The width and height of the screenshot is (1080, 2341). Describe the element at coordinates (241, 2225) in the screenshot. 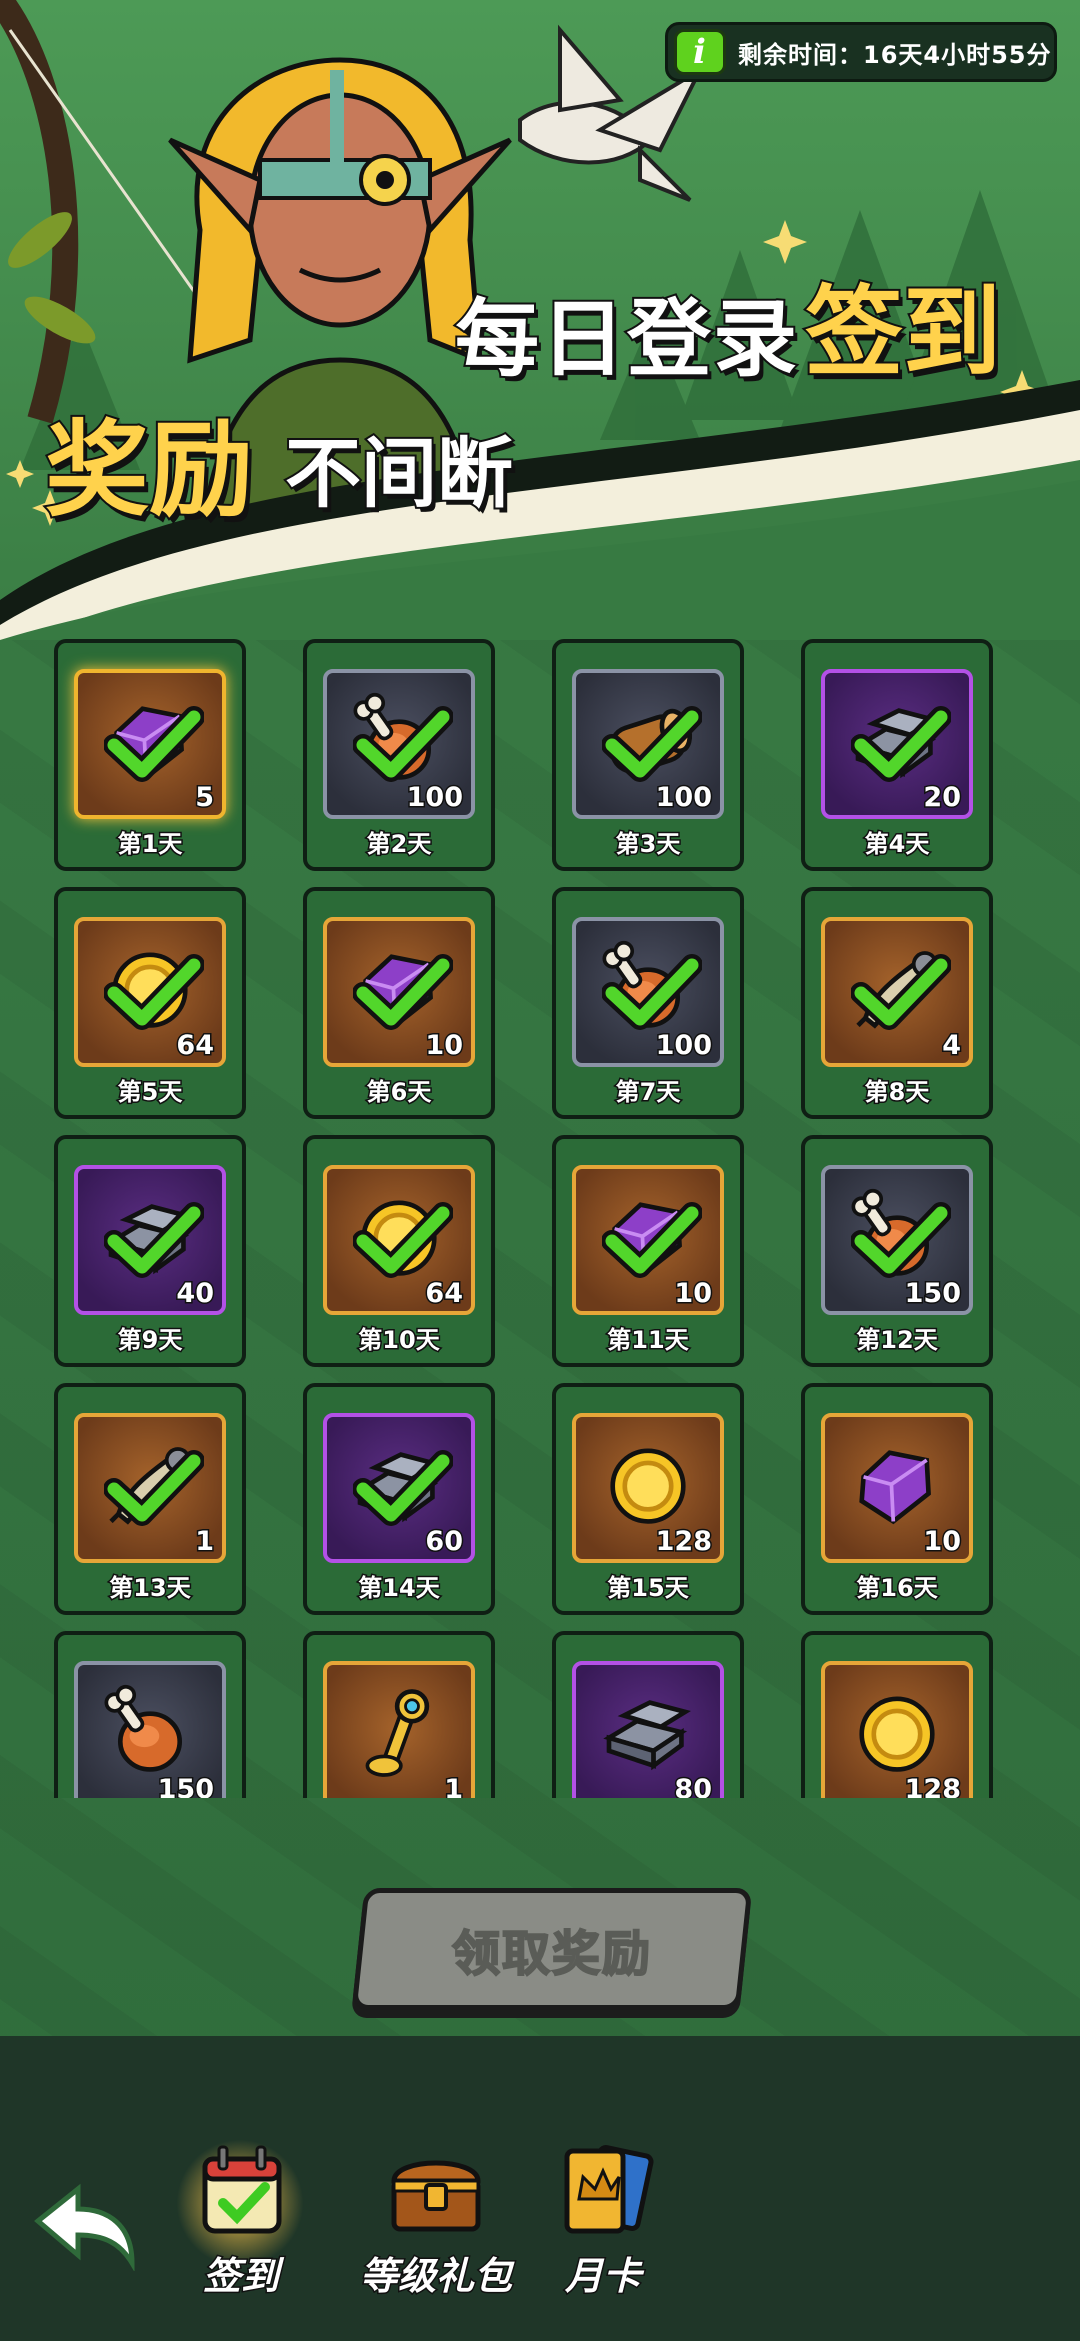

I see `tab-signin: 签到` at that location.